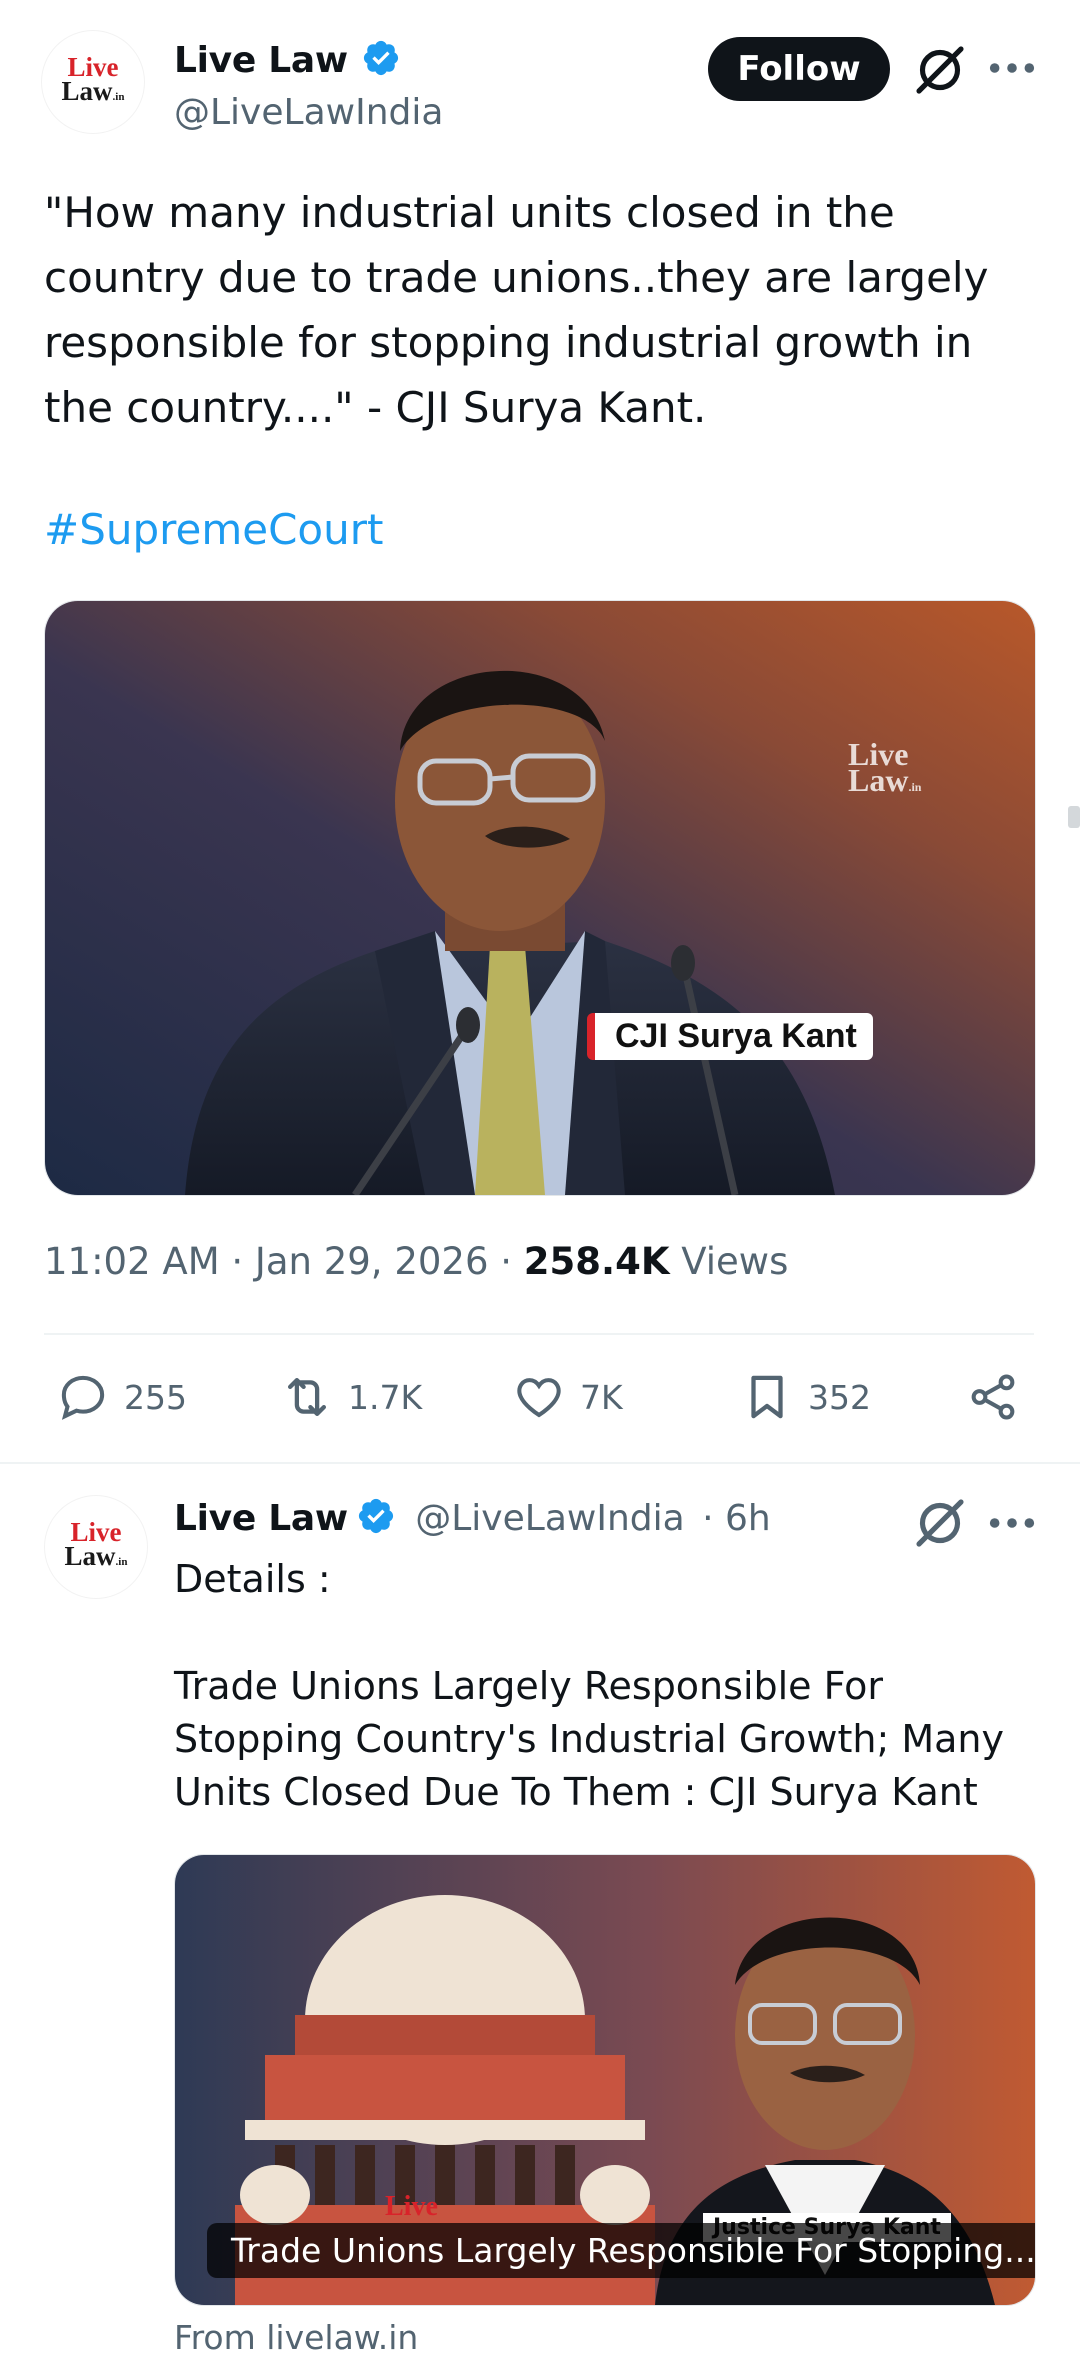 The height and width of the screenshot is (2376, 1080). What do you see at coordinates (736, 1518) in the screenshot?
I see `reply-timestamp: · 6h` at bounding box center [736, 1518].